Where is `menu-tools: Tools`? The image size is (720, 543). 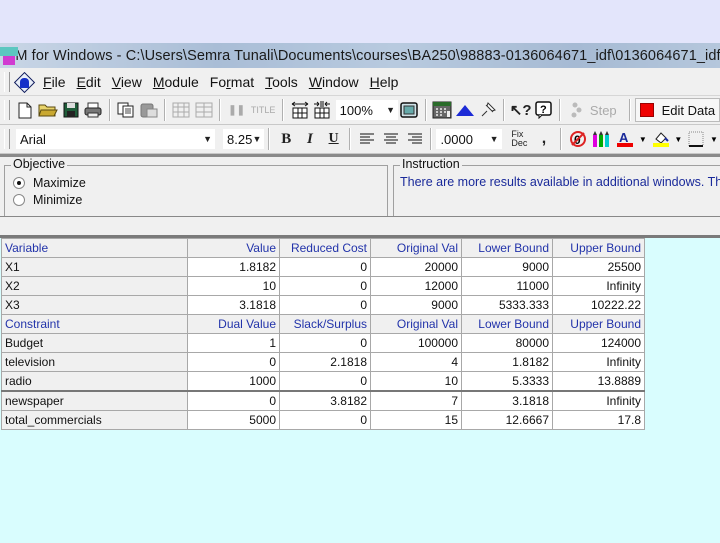
menu-tools: Tools is located at coordinates (282, 82).